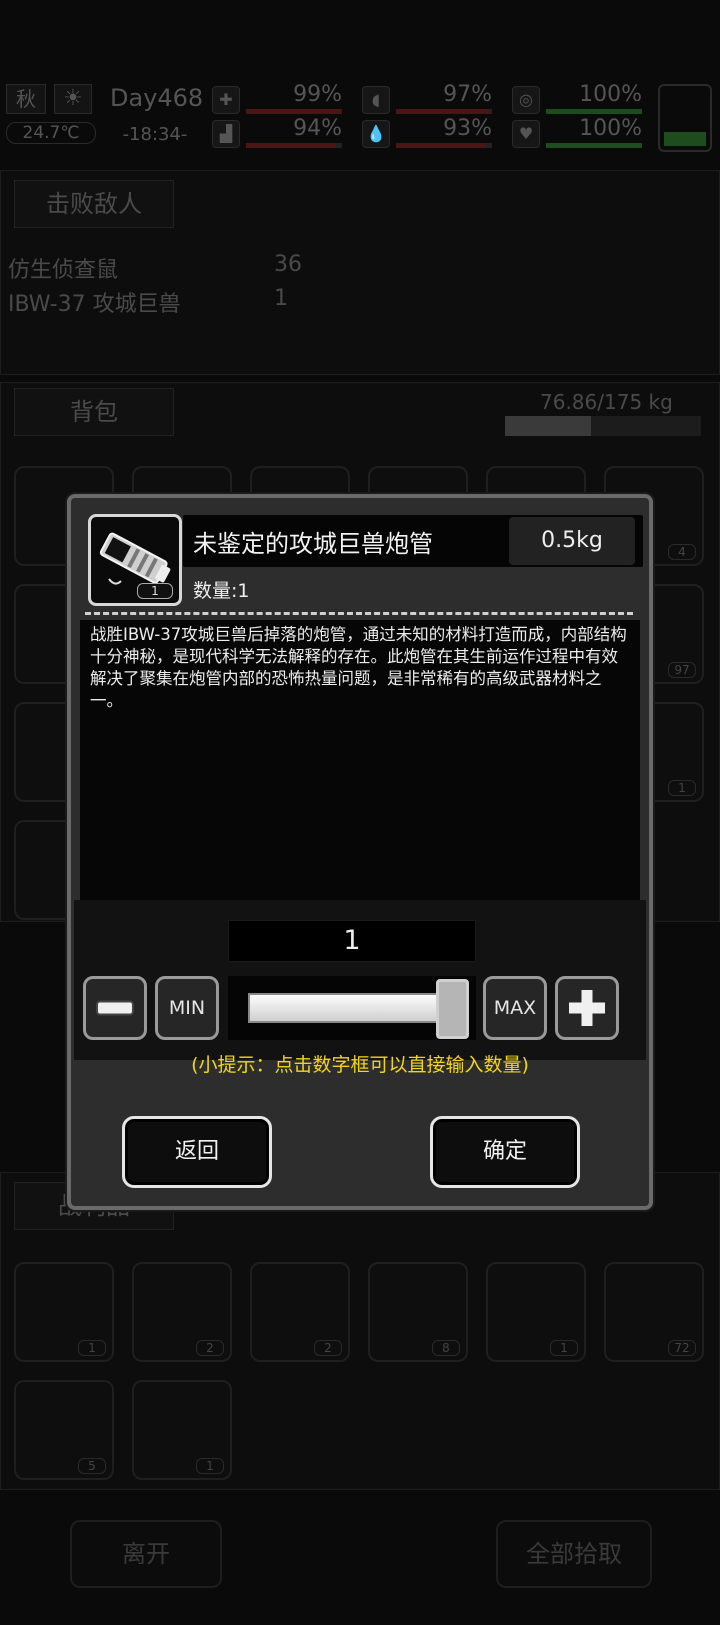 Image resolution: width=720 pixels, height=1625 pixels. What do you see at coordinates (376, 134) in the screenshot?
I see `water-drop-icon: 💧` at bounding box center [376, 134].